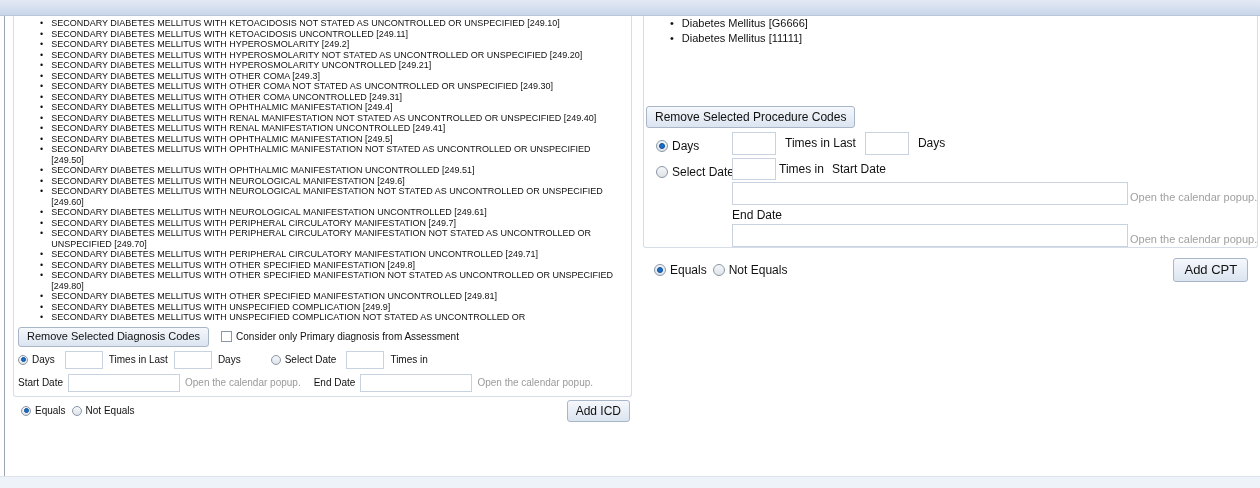 The image size is (1260, 488). I want to click on list-item: SECONDARY DIABETES MELLITUS WITH OPHTHALMIC MANIFESTATION NOT STATED AS UNCONTROLLED OR UNSPECIFIED [249.50], so click(338, 154).